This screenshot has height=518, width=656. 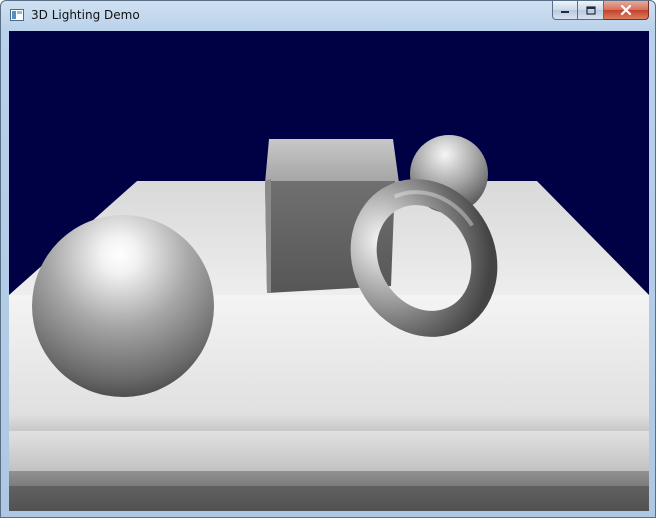 I want to click on large-sphere, so click(x=123, y=306).